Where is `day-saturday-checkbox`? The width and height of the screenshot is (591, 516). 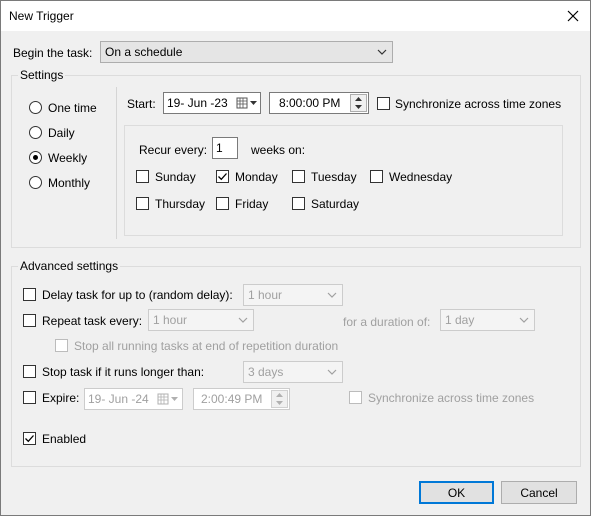 day-saturday-checkbox is located at coordinates (298, 203).